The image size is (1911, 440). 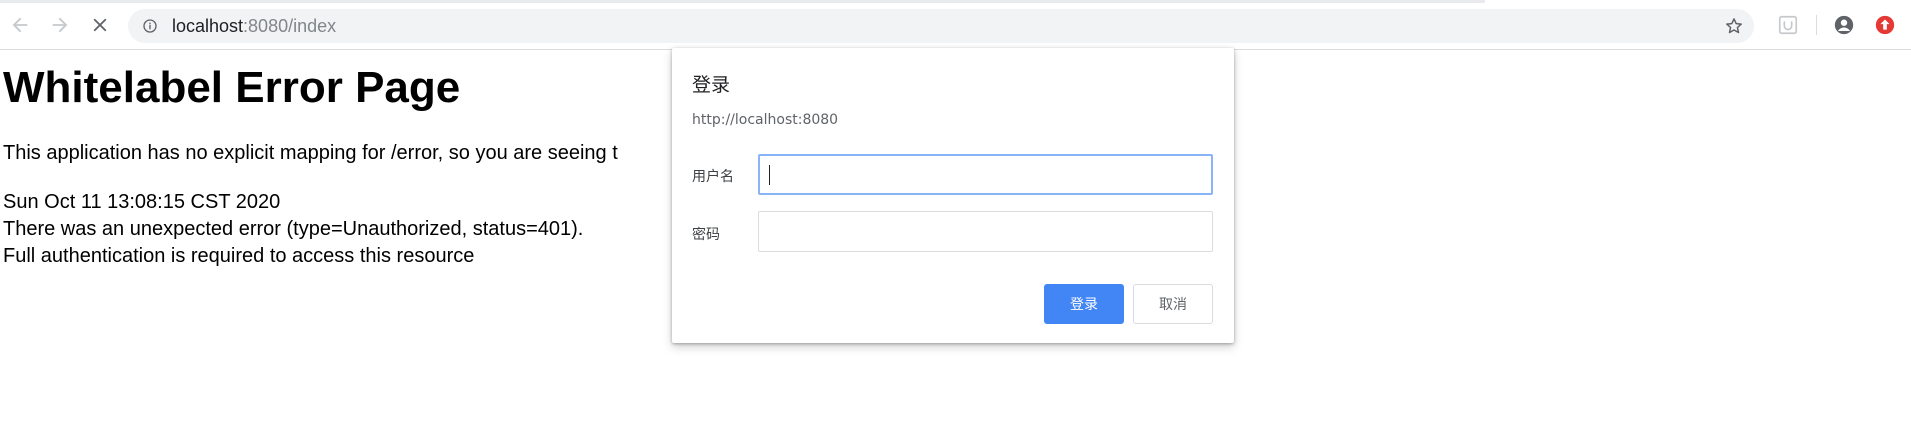 I want to click on page-title: Whitelabel Error Page, so click(x=232, y=87).